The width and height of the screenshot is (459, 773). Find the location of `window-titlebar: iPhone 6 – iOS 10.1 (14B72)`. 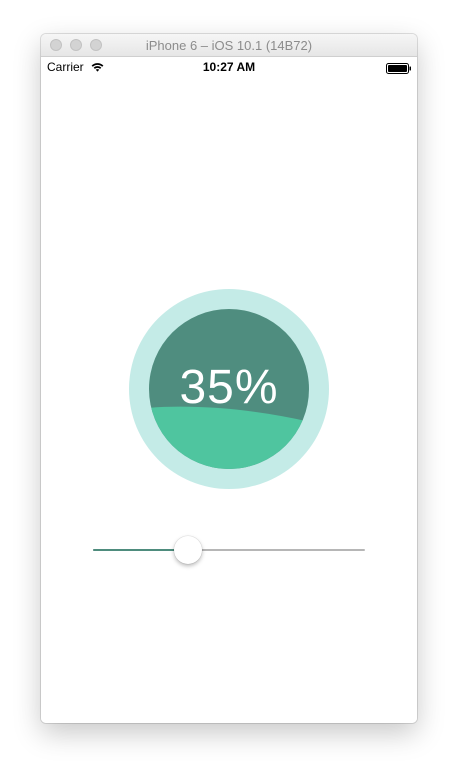

window-titlebar: iPhone 6 – iOS 10.1 (14B72) is located at coordinates (229, 45).